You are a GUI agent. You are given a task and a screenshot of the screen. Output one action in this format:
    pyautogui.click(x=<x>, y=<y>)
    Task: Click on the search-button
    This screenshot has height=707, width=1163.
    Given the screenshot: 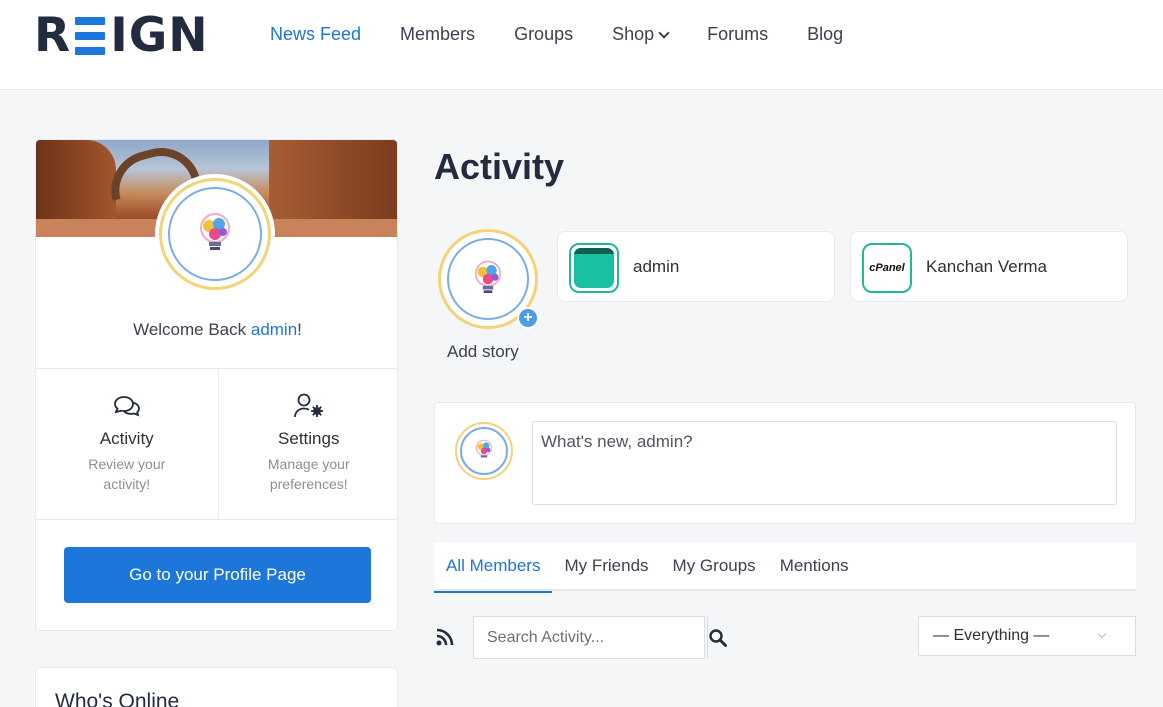 What is the action you would take?
    pyautogui.click(x=717, y=637)
    